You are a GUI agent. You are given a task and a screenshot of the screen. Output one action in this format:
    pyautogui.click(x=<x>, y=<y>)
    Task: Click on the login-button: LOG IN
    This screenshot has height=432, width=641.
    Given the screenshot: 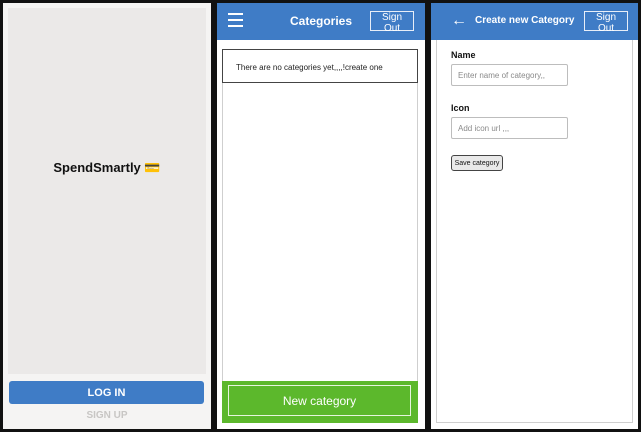 What is the action you would take?
    pyautogui.click(x=106, y=392)
    